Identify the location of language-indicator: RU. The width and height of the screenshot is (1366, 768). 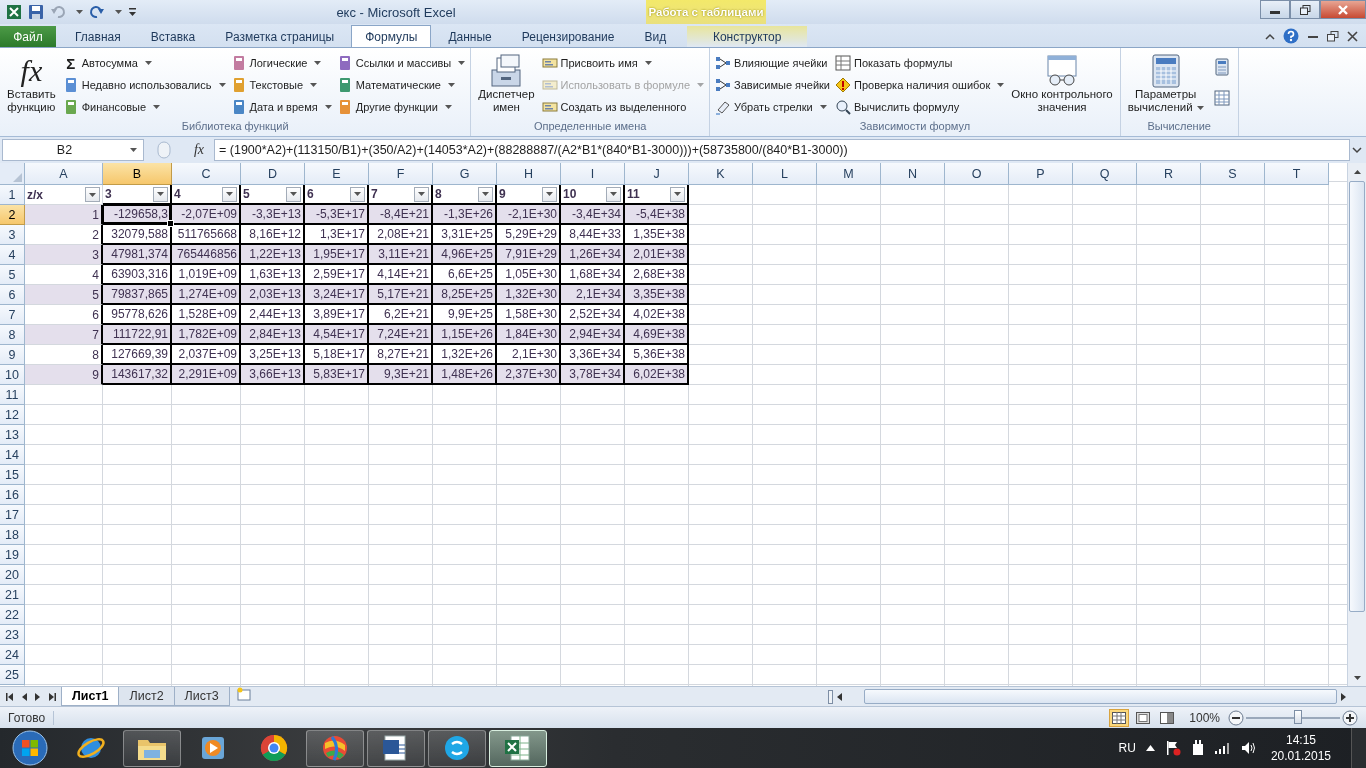
(1127, 748).